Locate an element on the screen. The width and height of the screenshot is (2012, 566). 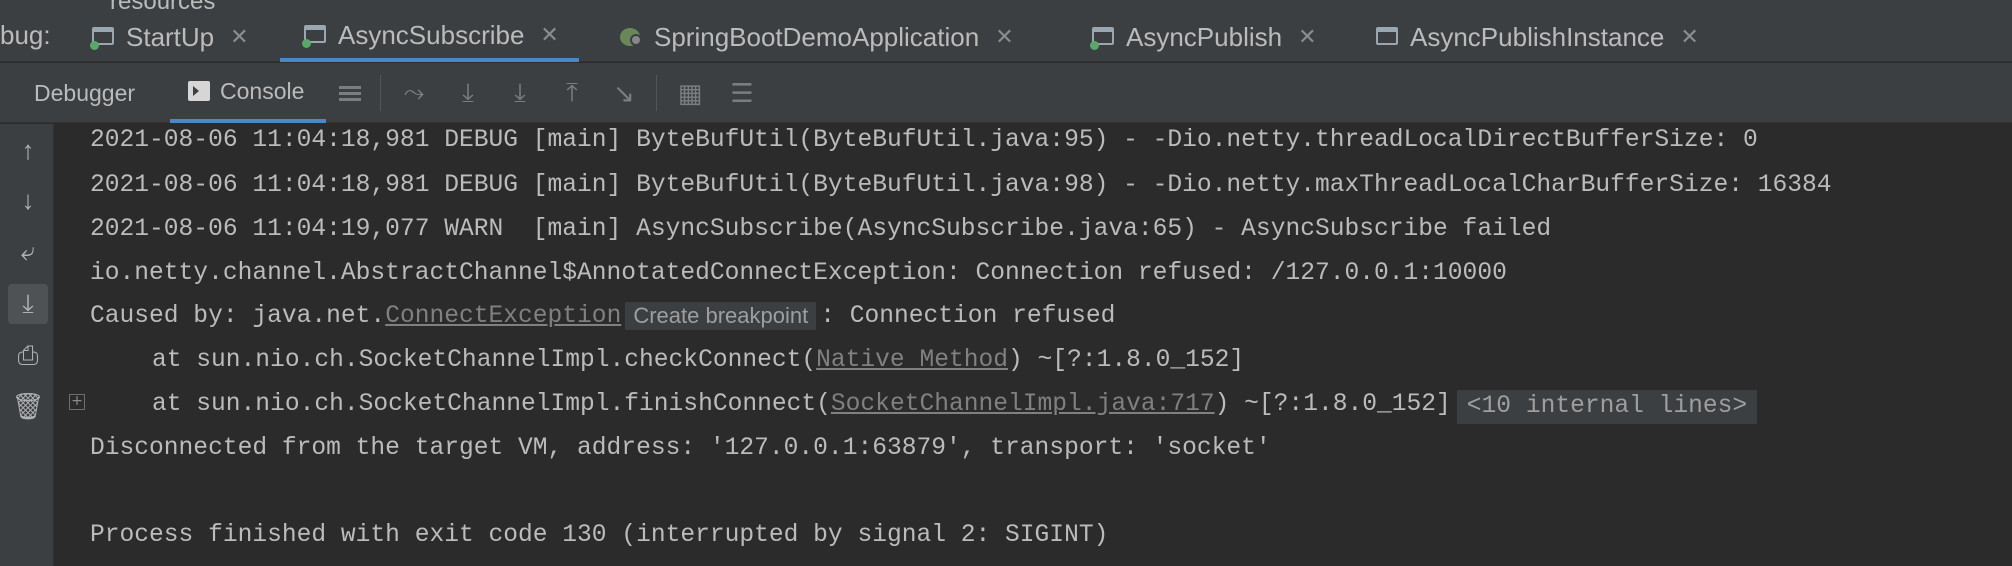
console-gutter: ↑ ↓ ⤶ ⤓ ⎙ 🗑 is located at coordinates (27, 345).